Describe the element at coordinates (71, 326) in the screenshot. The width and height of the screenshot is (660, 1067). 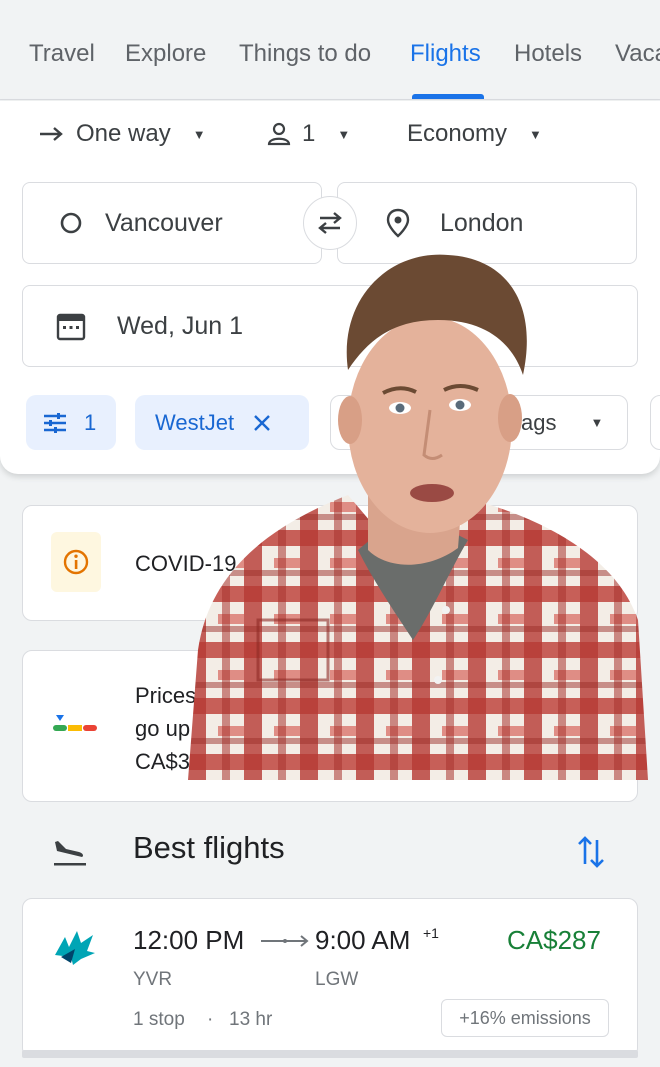
I see `calendar-icon` at that location.